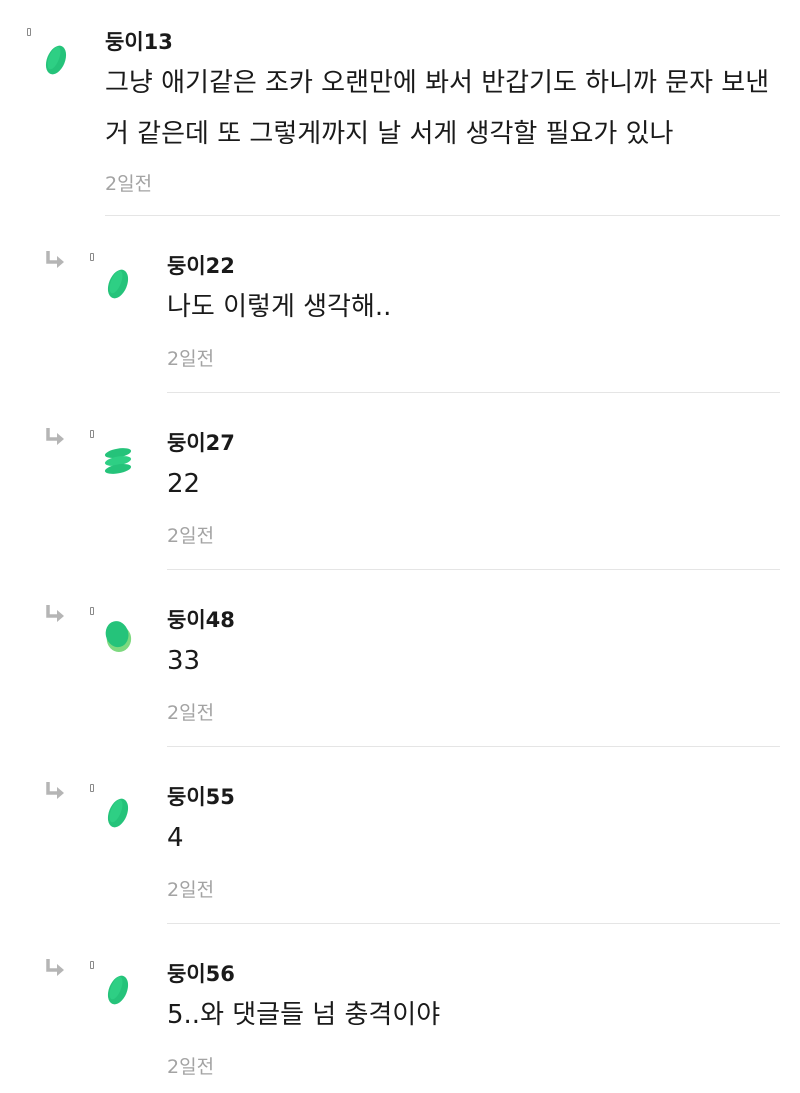  What do you see at coordinates (139, 41) in the screenshot?
I see `comment-author: 둥이13` at bounding box center [139, 41].